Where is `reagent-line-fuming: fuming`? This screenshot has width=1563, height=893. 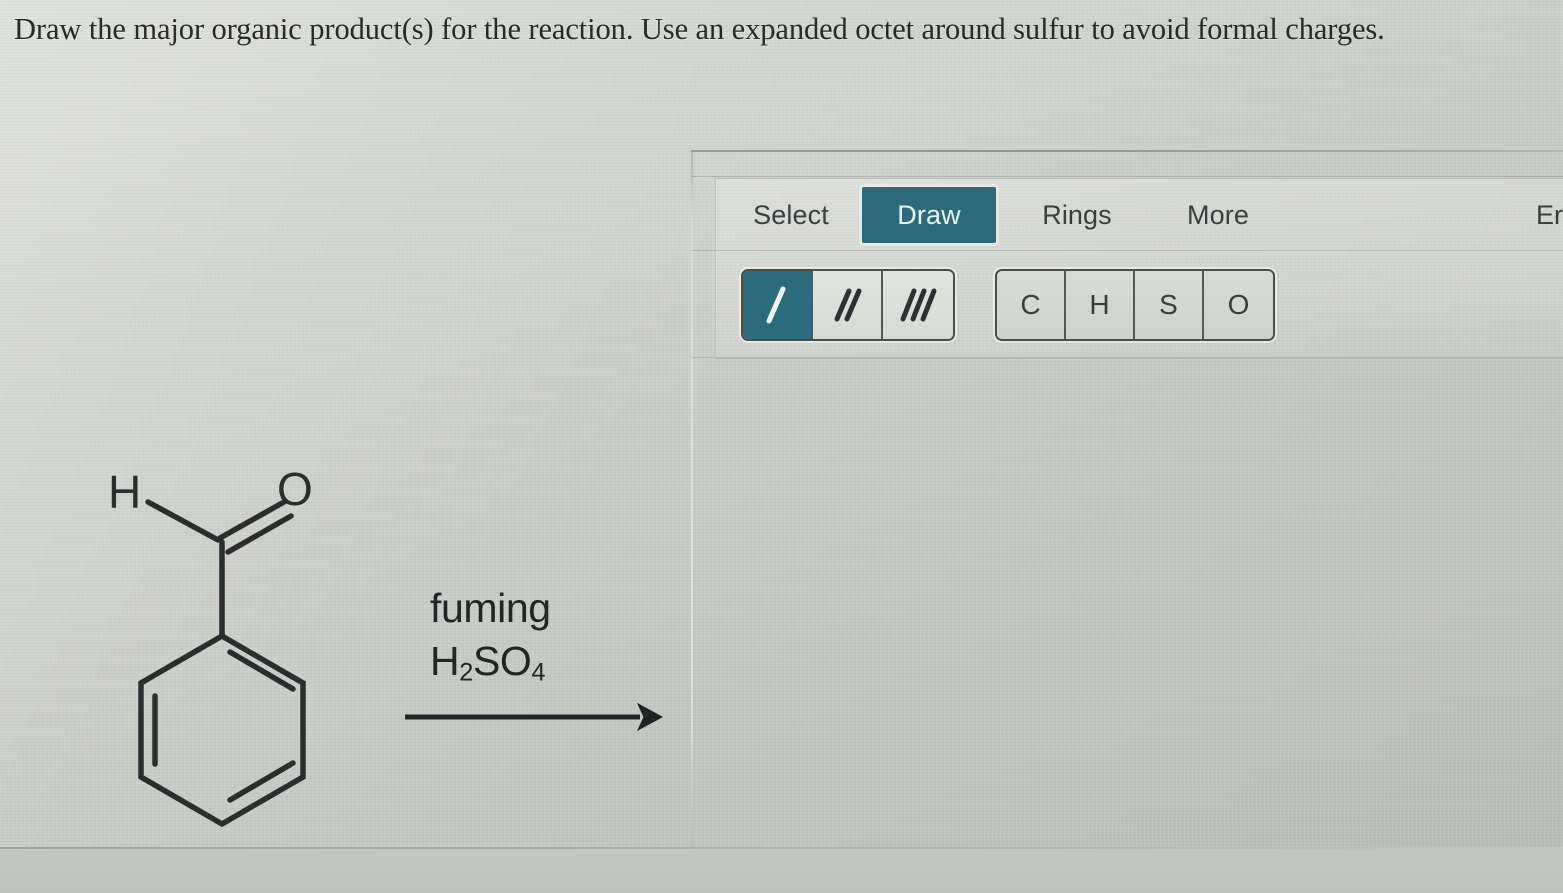 reagent-line-fuming: fuming is located at coordinates (490, 608).